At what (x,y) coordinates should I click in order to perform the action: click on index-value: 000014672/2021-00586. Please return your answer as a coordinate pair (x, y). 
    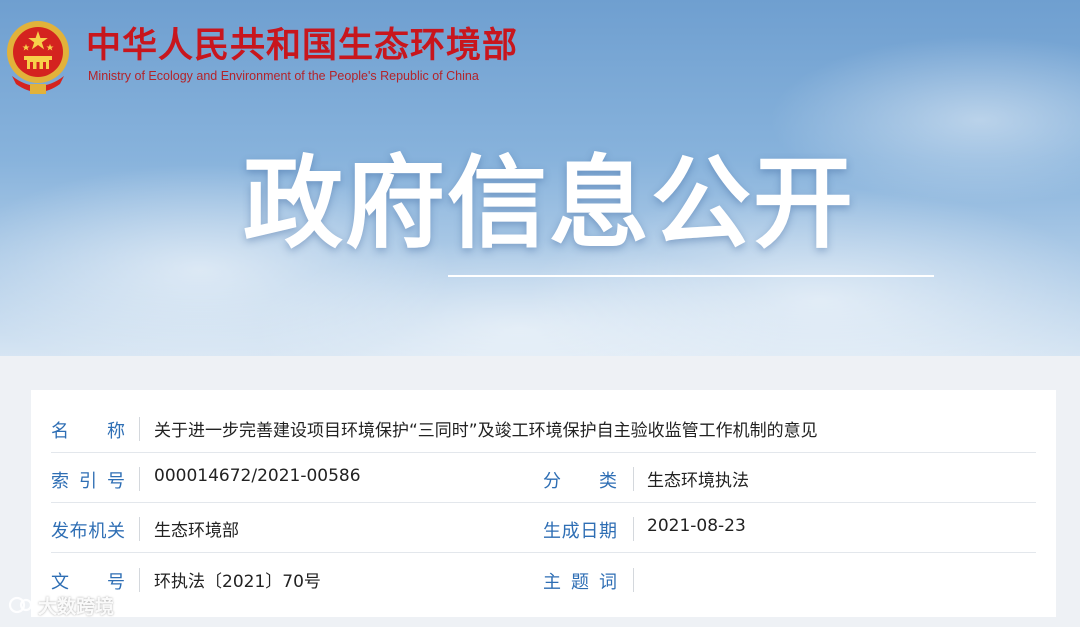
    Looking at the image, I should click on (257, 476).